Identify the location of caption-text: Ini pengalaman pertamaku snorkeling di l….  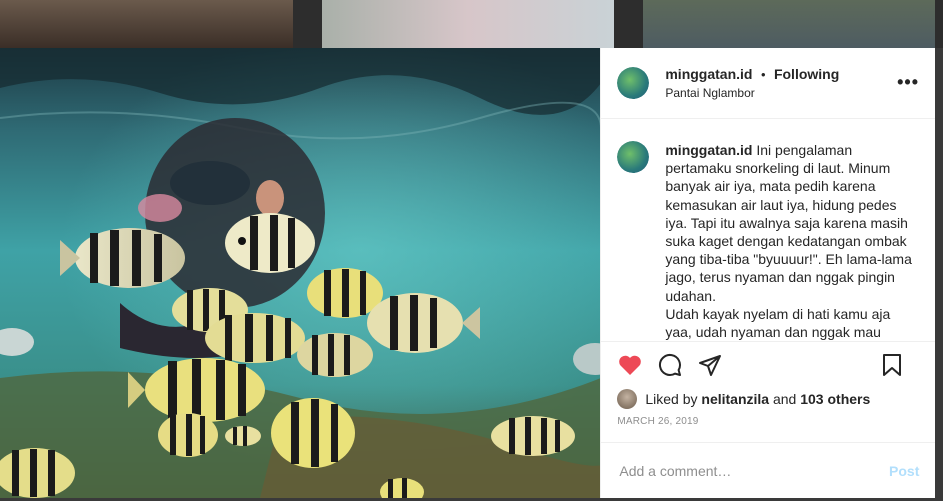
(788, 223).